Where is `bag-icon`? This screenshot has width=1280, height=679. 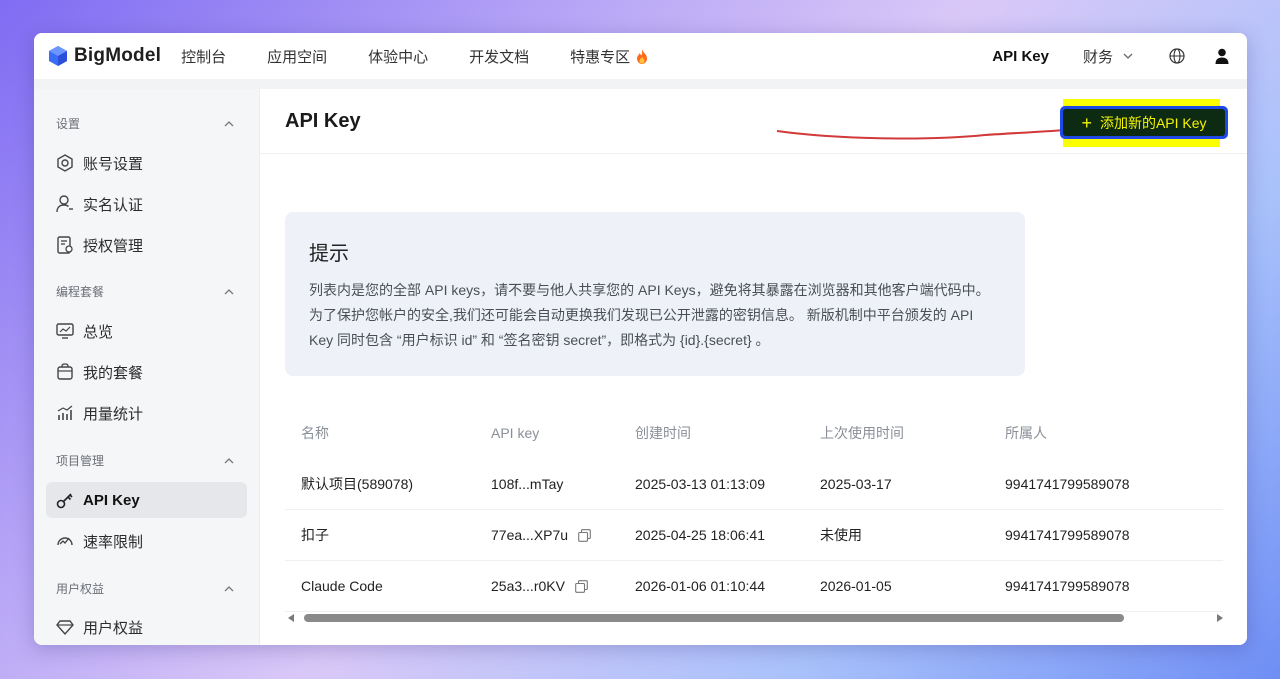
bag-icon is located at coordinates (65, 371).